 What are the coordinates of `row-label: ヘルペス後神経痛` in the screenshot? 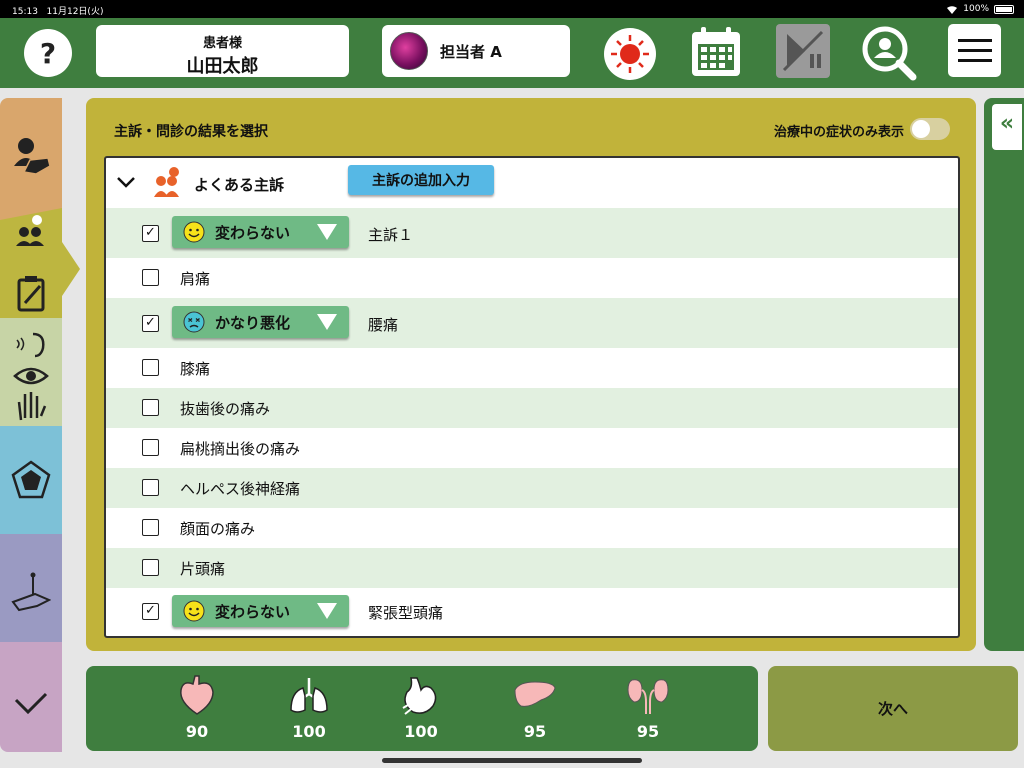 It's located at (240, 489).